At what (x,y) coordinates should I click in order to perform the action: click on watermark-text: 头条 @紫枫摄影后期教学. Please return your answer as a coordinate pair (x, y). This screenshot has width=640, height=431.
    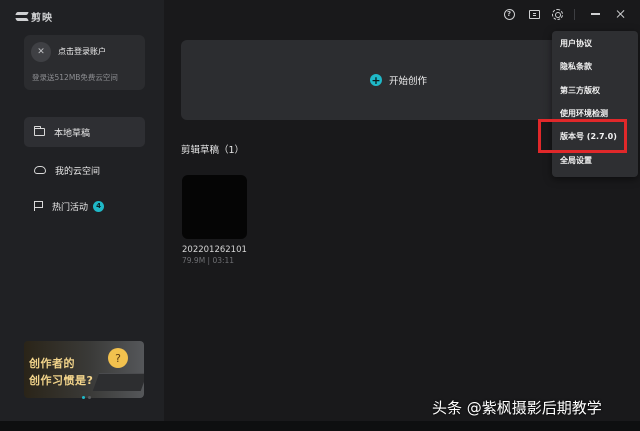
    Looking at the image, I should click on (517, 408).